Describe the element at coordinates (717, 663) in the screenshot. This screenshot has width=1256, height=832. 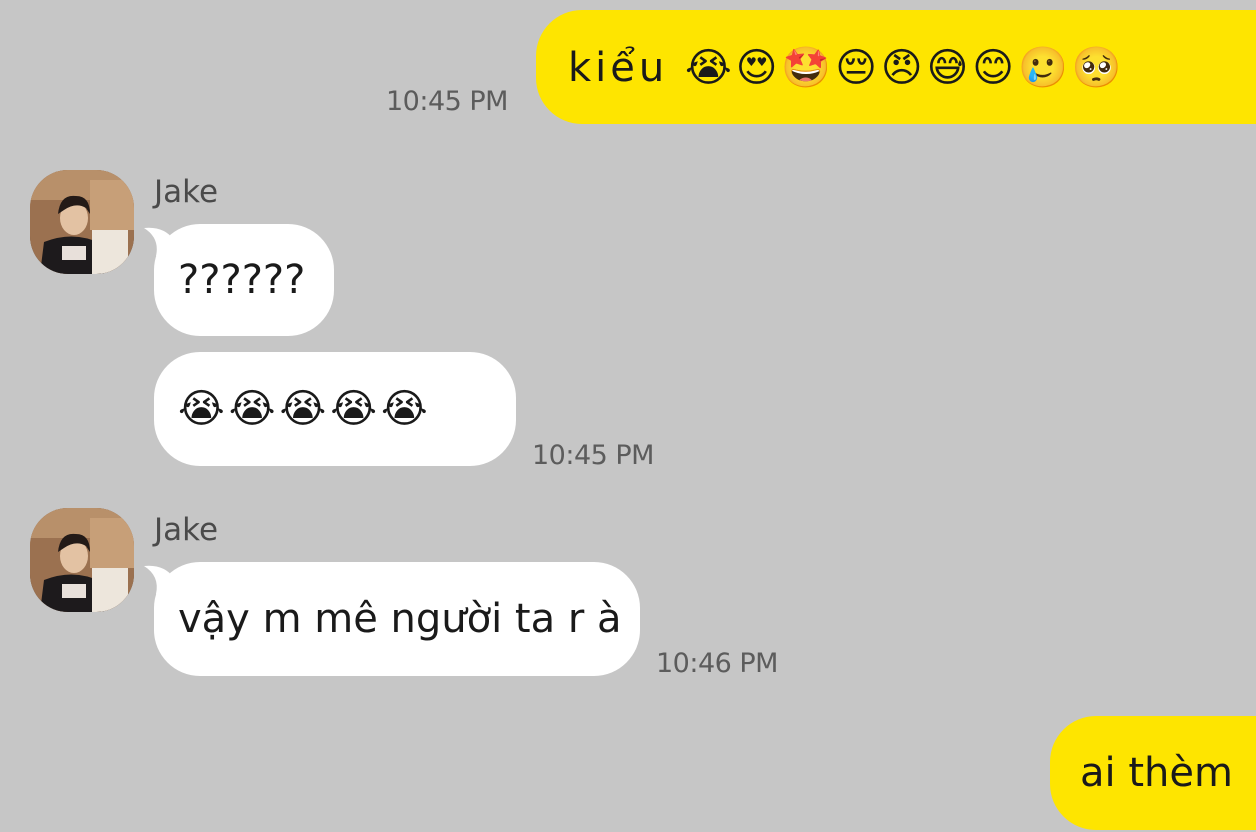
I see `message-timestamp: 10:46 PM` at that location.